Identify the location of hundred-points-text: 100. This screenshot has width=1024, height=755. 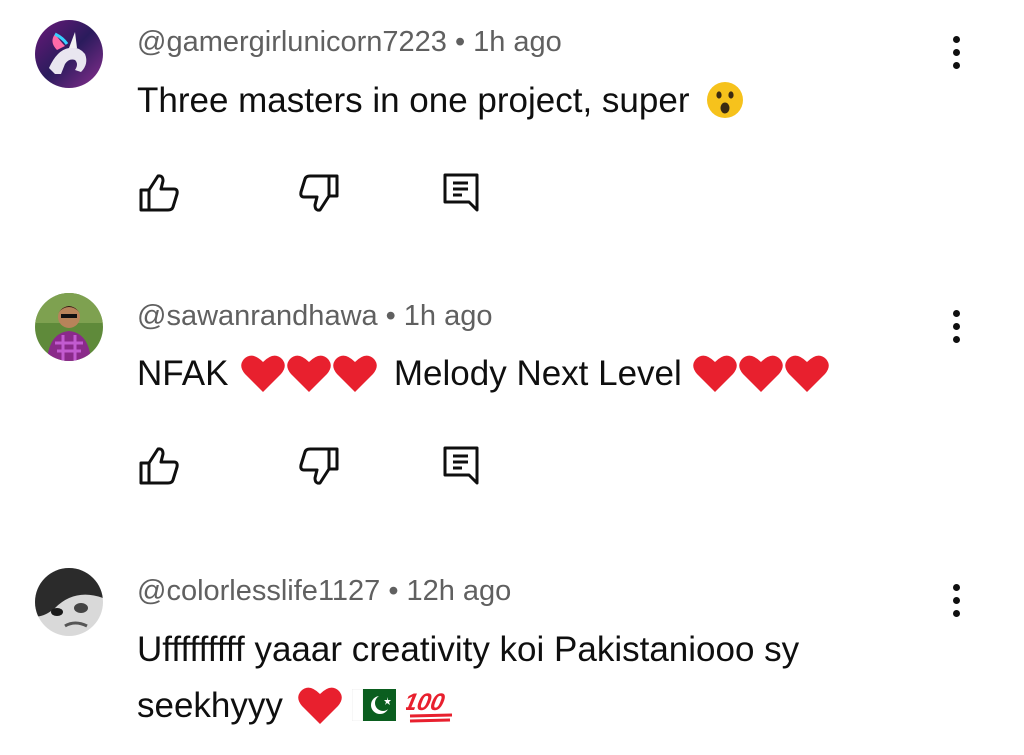
(426, 702).